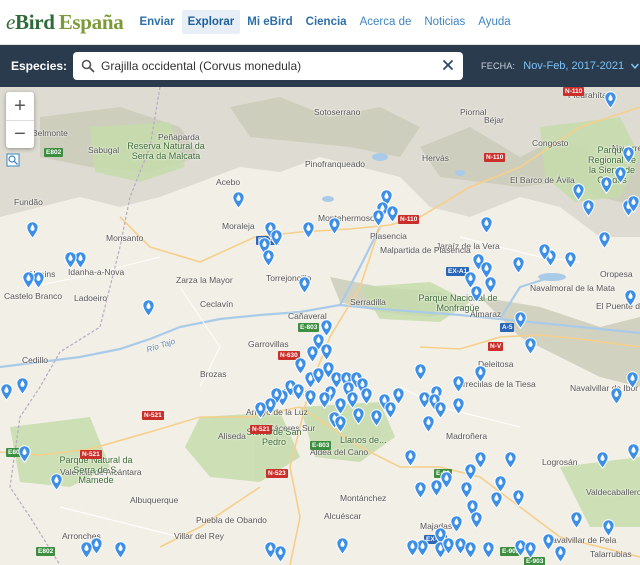 Image resolution: width=640 pixels, height=565 pixels. Describe the element at coordinates (635, 66) in the screenshot. I see `chevron-down-icon` at that location.